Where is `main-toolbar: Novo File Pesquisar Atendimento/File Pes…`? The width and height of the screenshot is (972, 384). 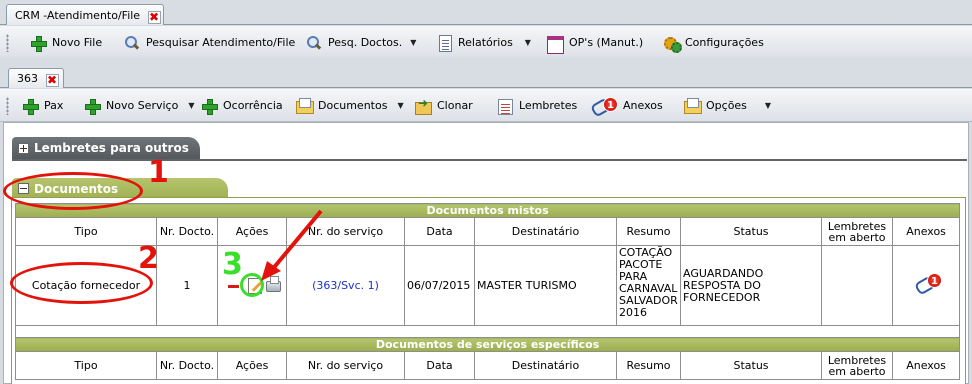
main-toolbar: Novo File Pesquisar Atendimento/File Pes… is located at coordinates (486, 42).